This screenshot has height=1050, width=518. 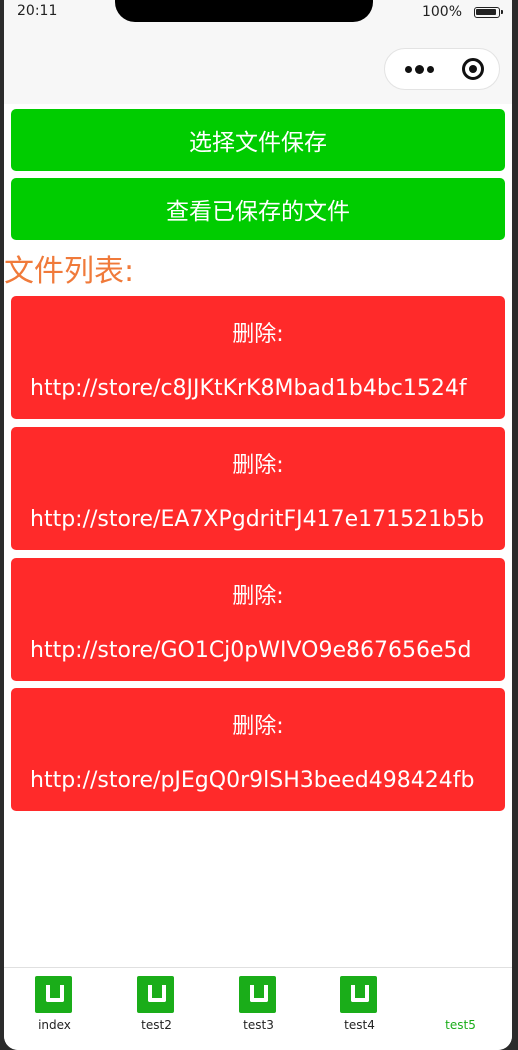 I want to click on battery-icon, so click(x=488, y=12).